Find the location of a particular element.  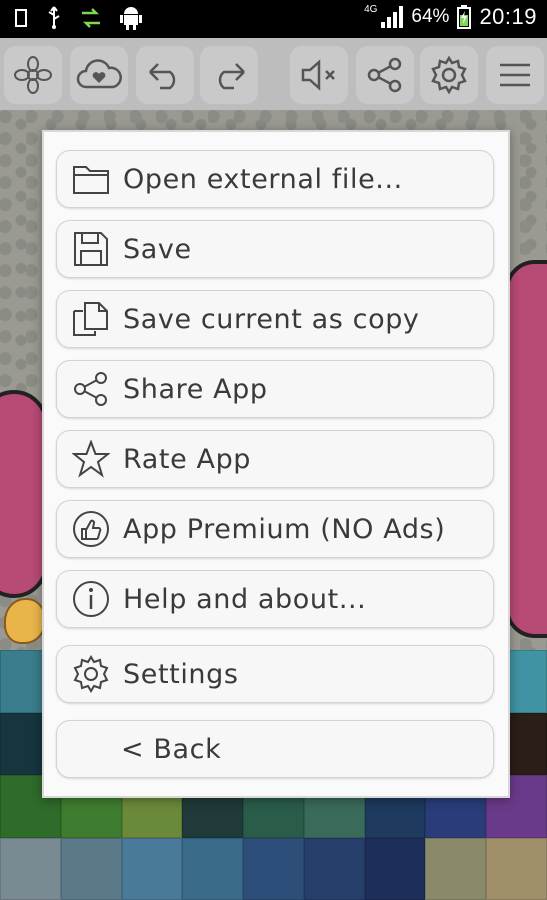

android-icon is located at coordinates (131, 18).